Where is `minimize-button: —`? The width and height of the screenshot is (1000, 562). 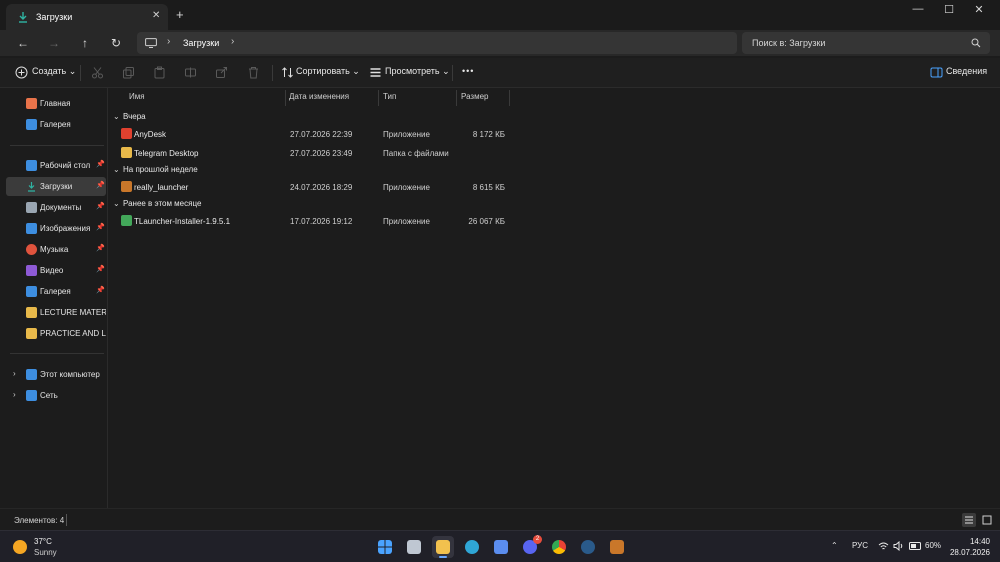 minimize-button: — is located at coordinates (918, 11).